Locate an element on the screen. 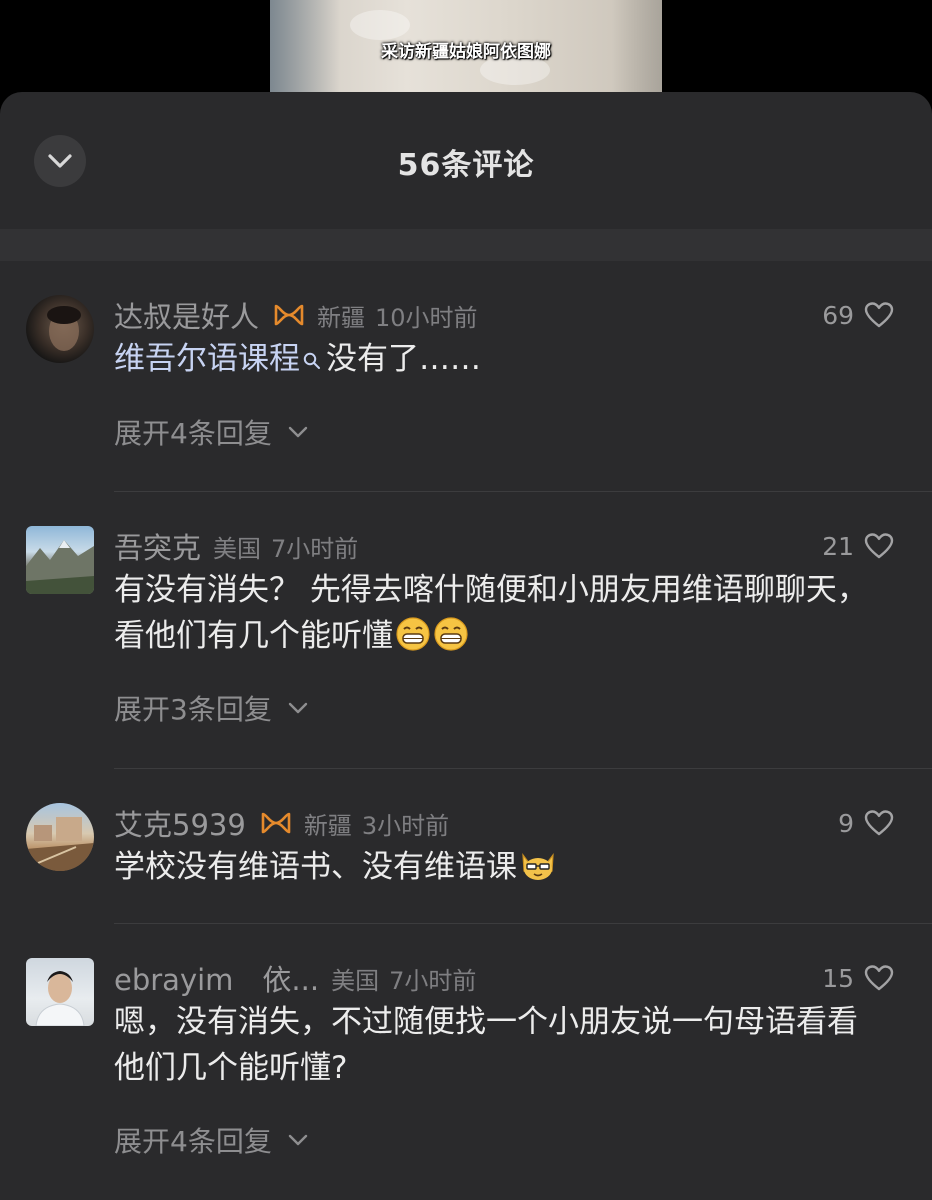  like-count: 9 is located at coordinates (846, 823).